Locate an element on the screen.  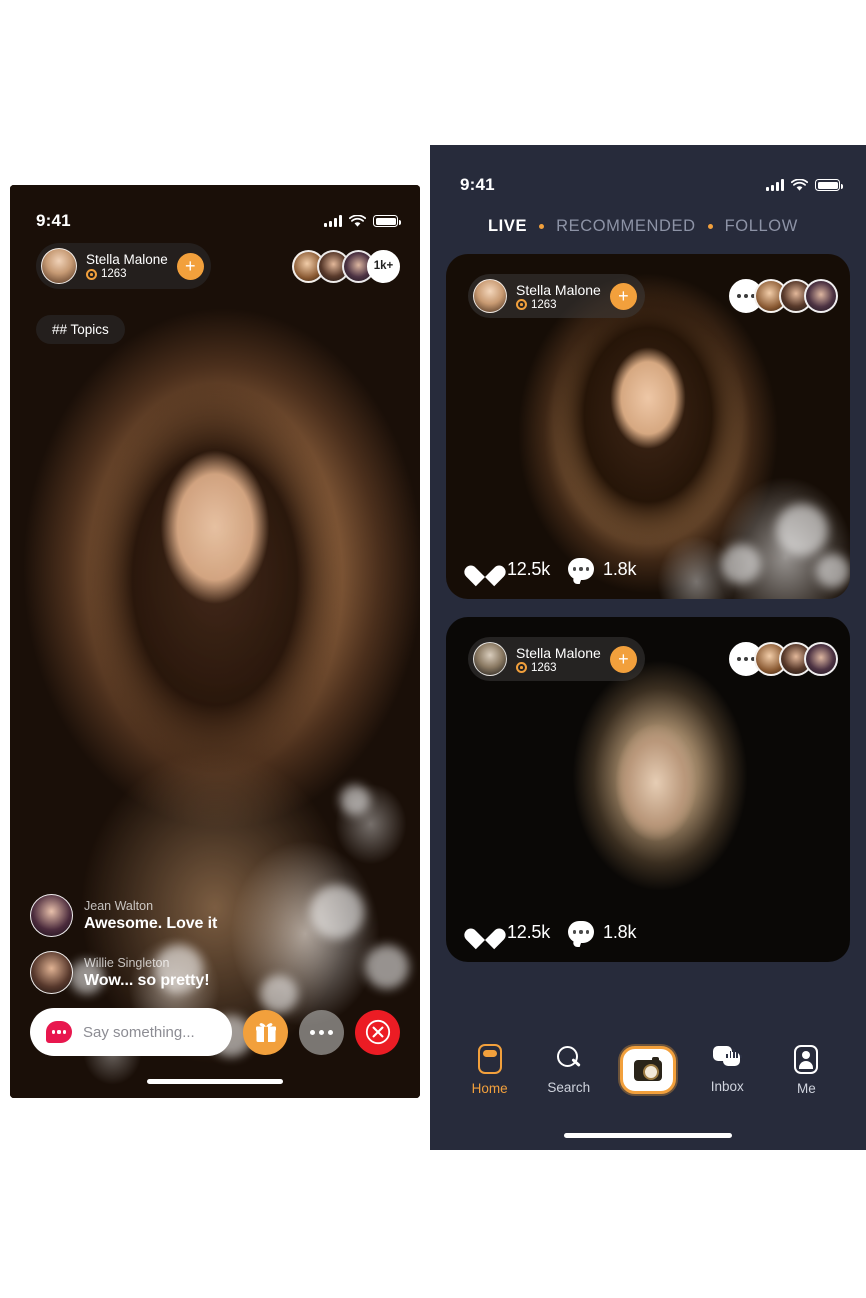
nav-item-camera is located at coordinates (647, 1070).